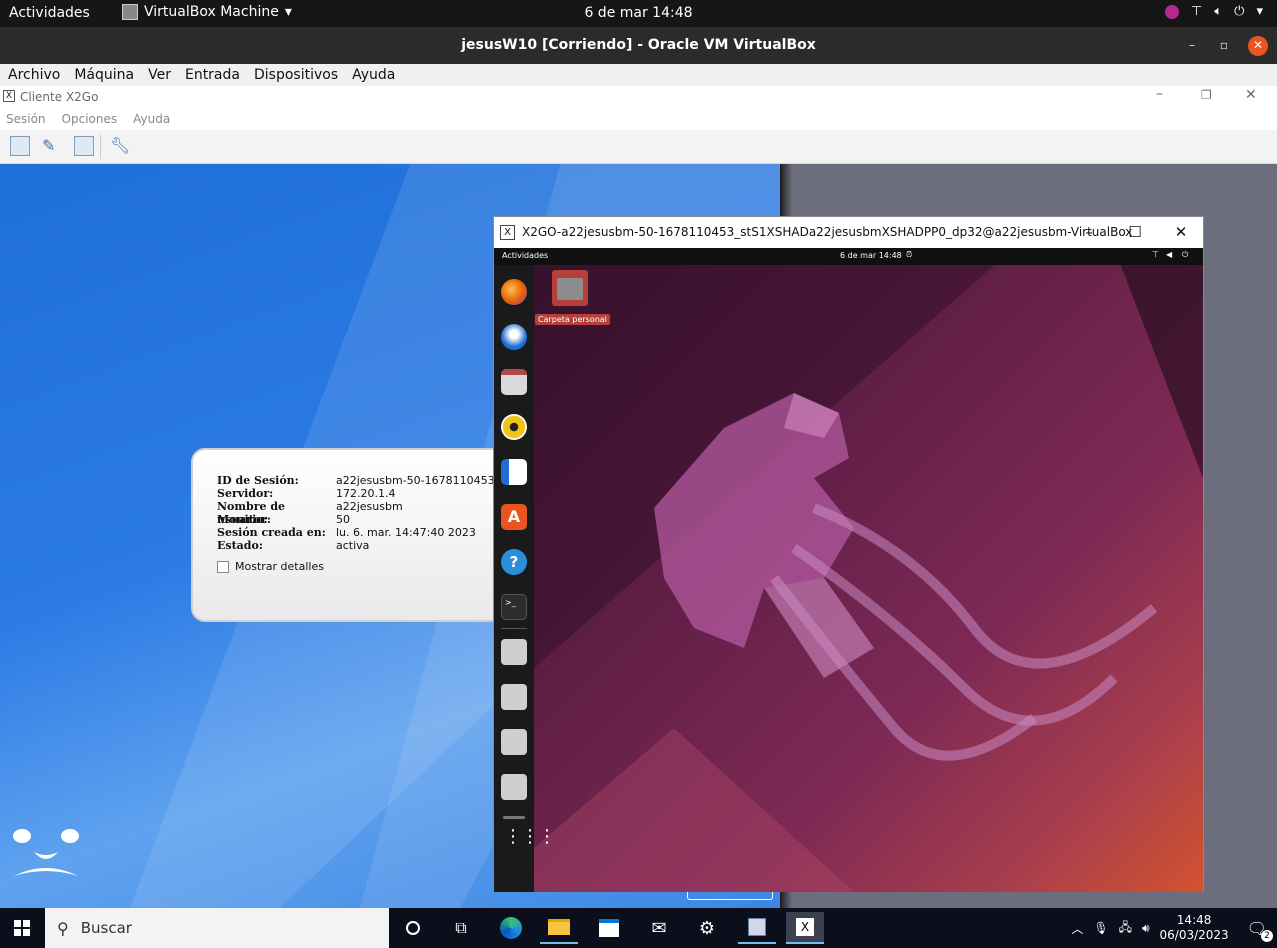 This screenshot has width=1277, height=948. I want to click on system-tray: ⊤ 🔈︎ ⏻ ▾, so click(1214, 11).